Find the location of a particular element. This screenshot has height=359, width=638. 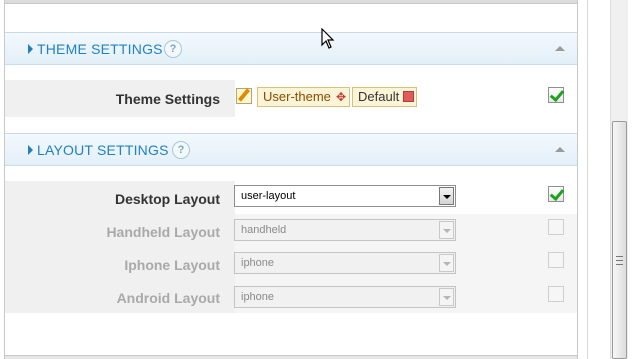

theme-tag-user: User-theme ✥ is located at coordinates (303, 97).